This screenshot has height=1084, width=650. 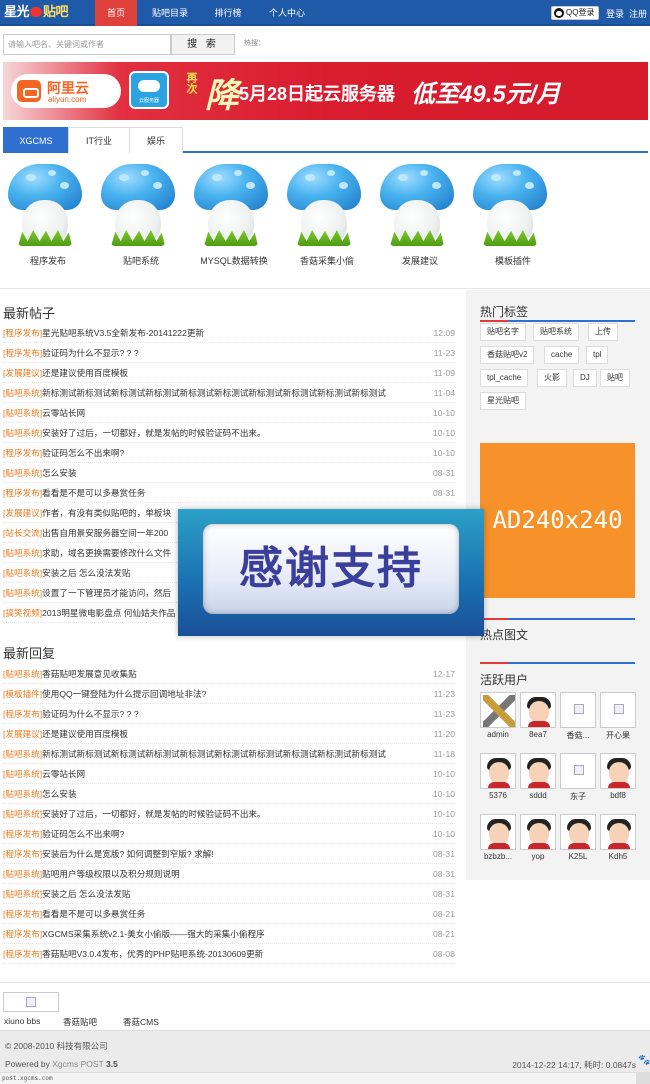 What do you see at coordinates (105, 533) in the screenshot?
I see `post-title-link: 出售自用景安服务器空间一年200` at bounding box center [105, 533].